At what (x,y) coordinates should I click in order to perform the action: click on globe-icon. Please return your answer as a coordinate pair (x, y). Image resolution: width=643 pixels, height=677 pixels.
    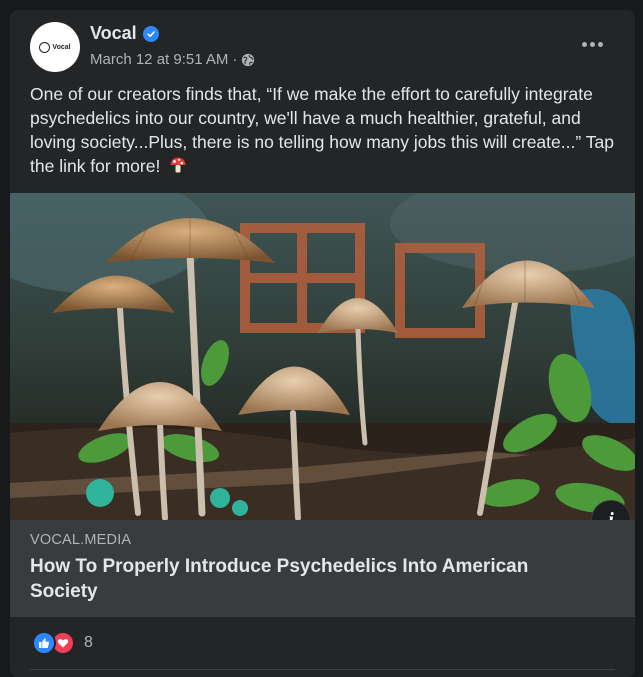
    Looking at the image, I should click on (248, 60).